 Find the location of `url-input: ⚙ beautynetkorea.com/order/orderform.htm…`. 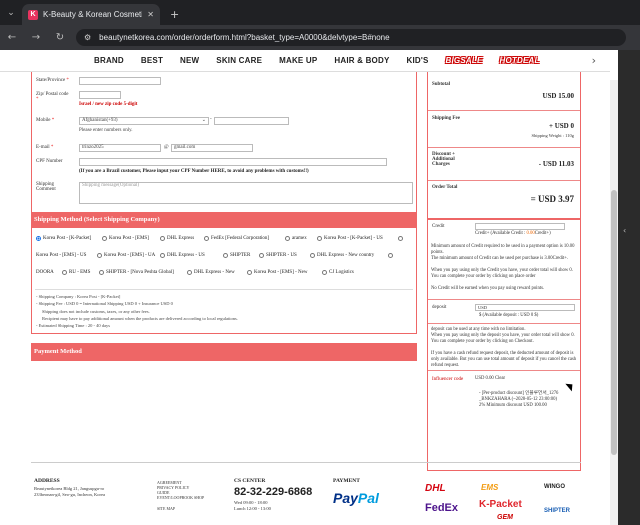

url-input: ⚙ beautynetkorea.com/order/orderform.htm… is located at coordinates (351, 37).